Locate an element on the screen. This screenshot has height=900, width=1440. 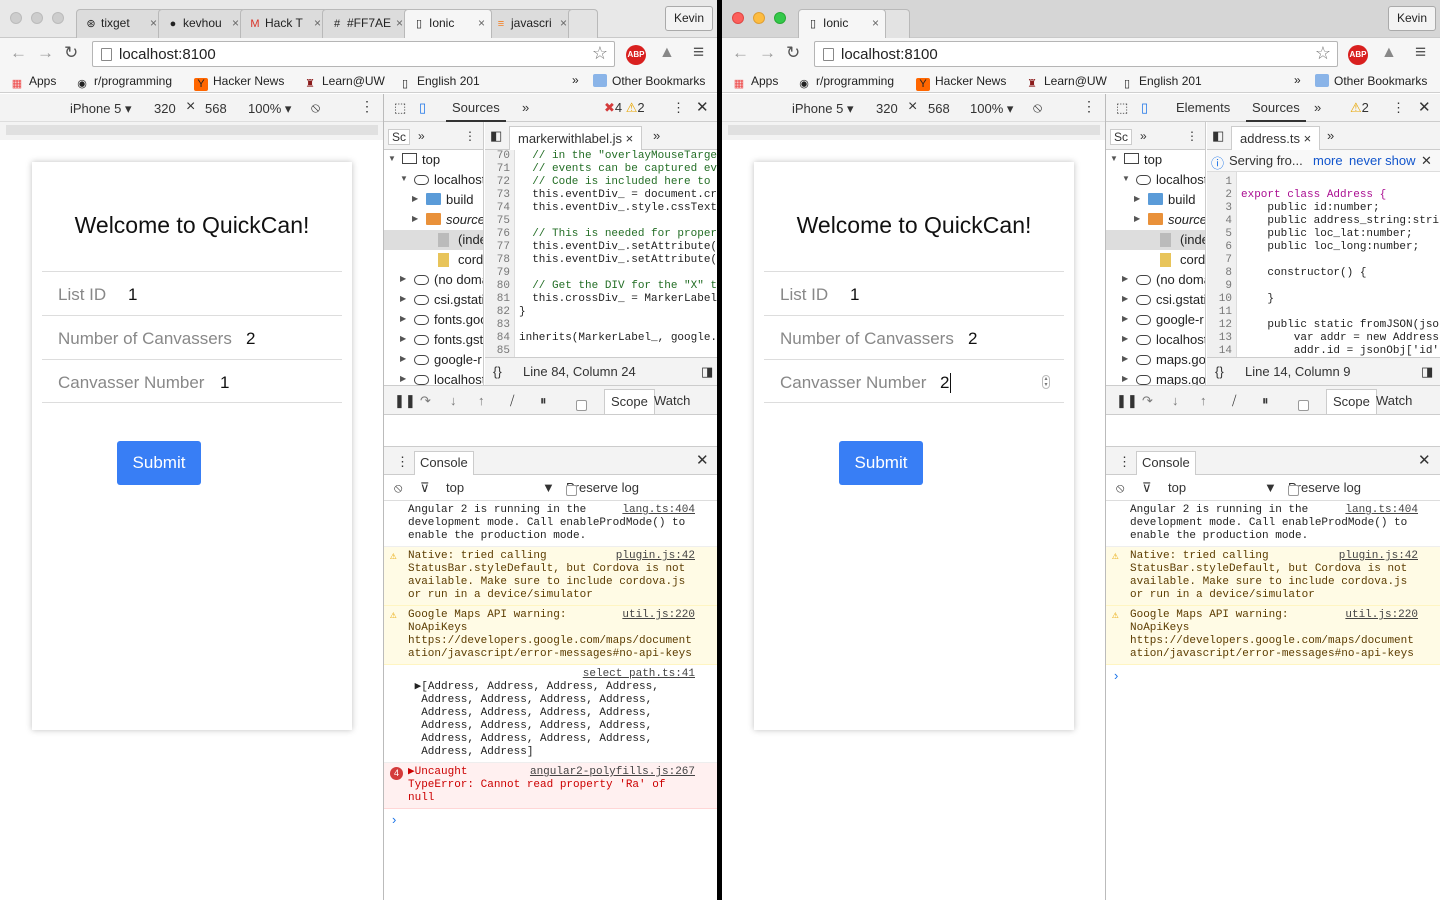
step-into-icon: ↓ is located at coordinates (453, 400).